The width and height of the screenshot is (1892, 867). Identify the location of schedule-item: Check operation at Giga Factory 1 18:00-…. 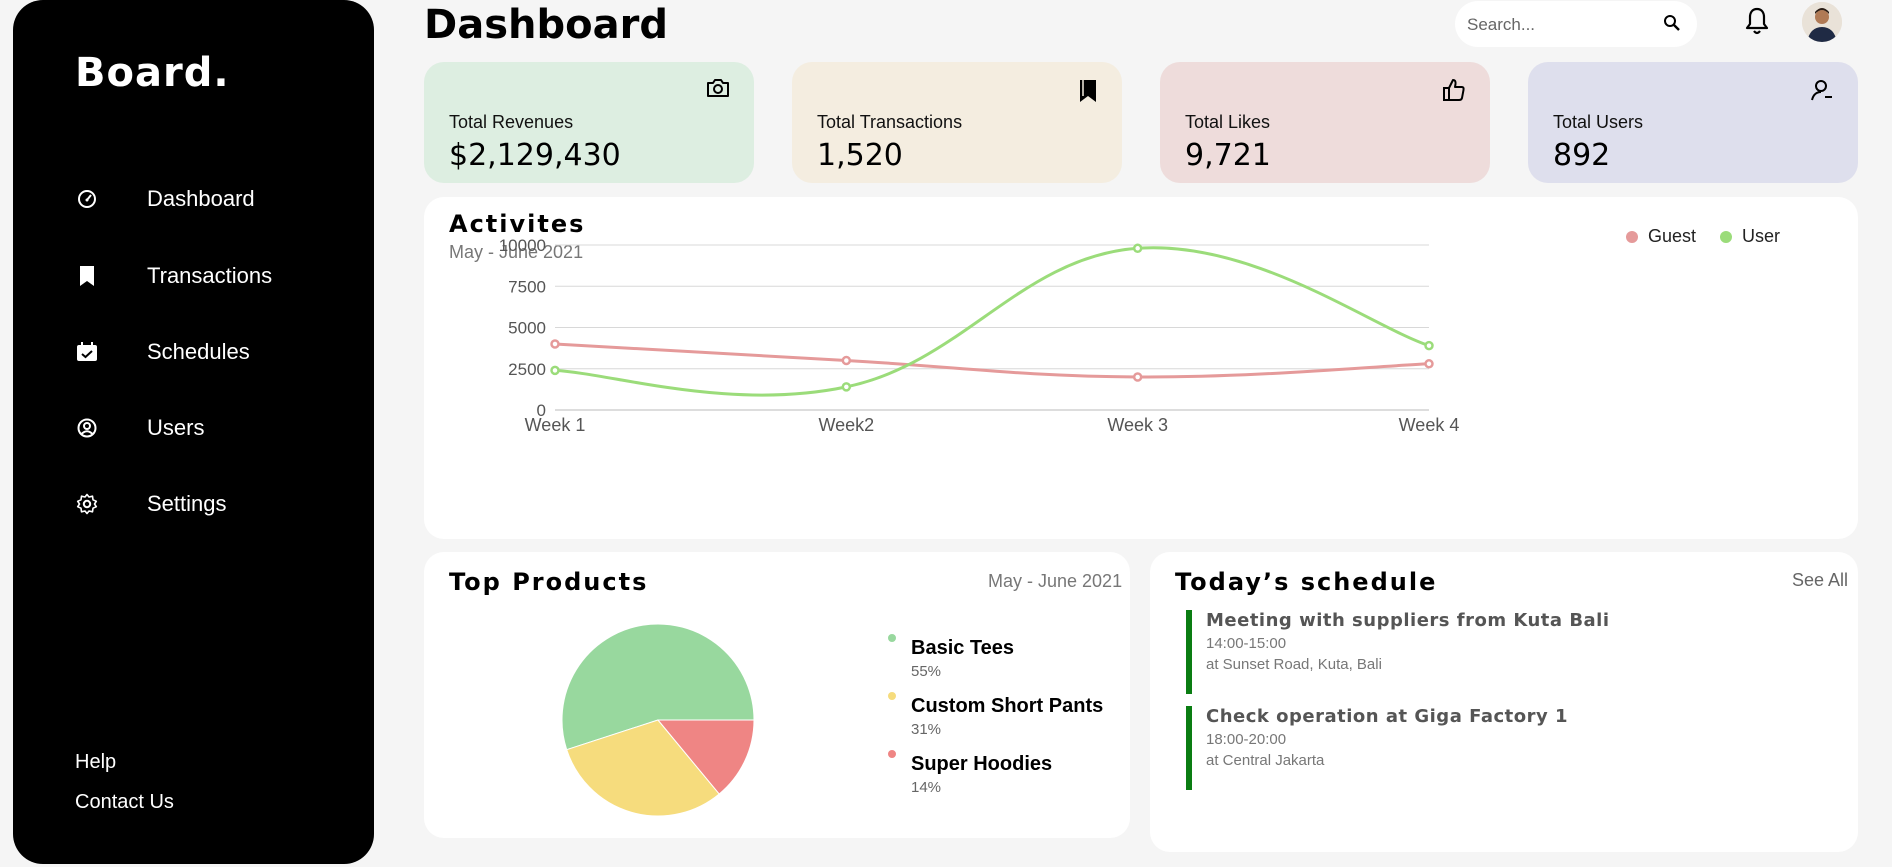
(1446, 748).